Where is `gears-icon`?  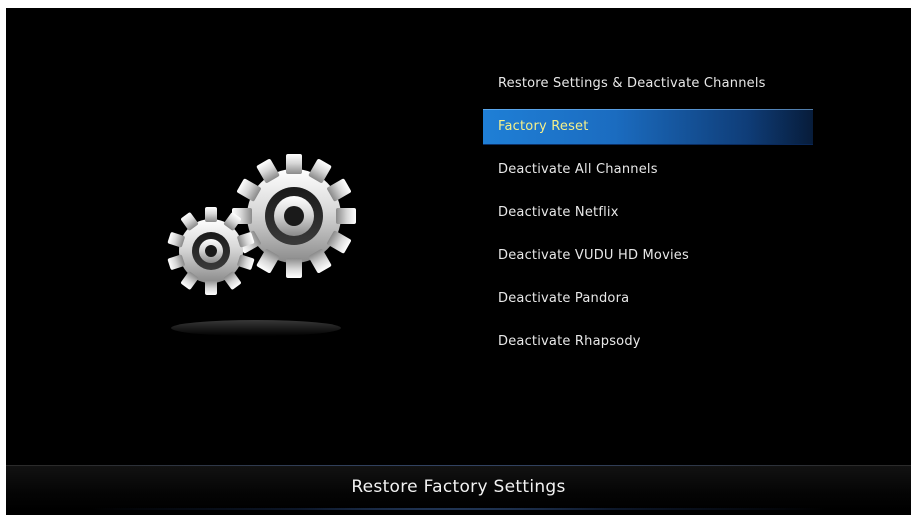 gears-icon is located at coordinates (261, 245).